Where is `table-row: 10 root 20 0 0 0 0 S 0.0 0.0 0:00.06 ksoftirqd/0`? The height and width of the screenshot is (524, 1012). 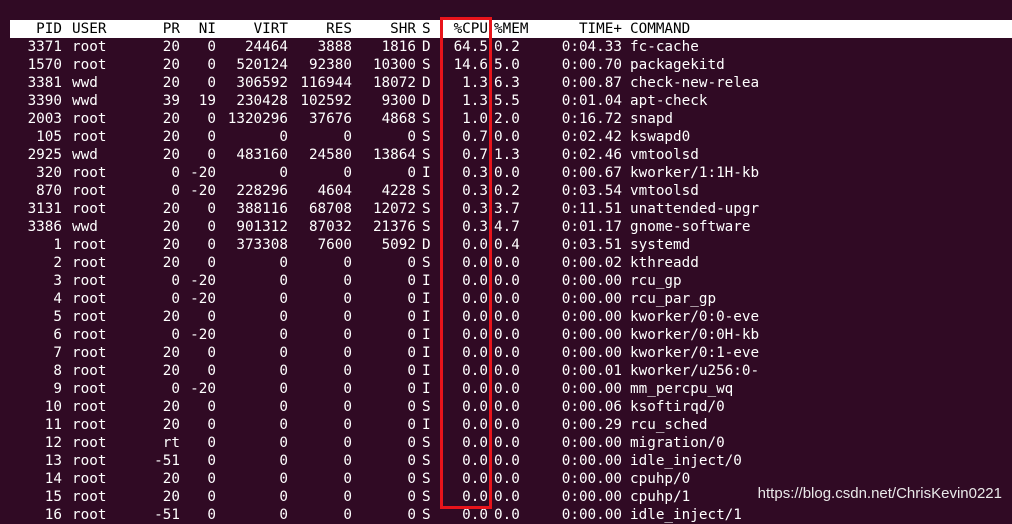 table-row: 10 root 20 0 0 0 0 S 0.0 0.0 0:00.06 ksoftirqd/0 is located at coordinates (506, 407).